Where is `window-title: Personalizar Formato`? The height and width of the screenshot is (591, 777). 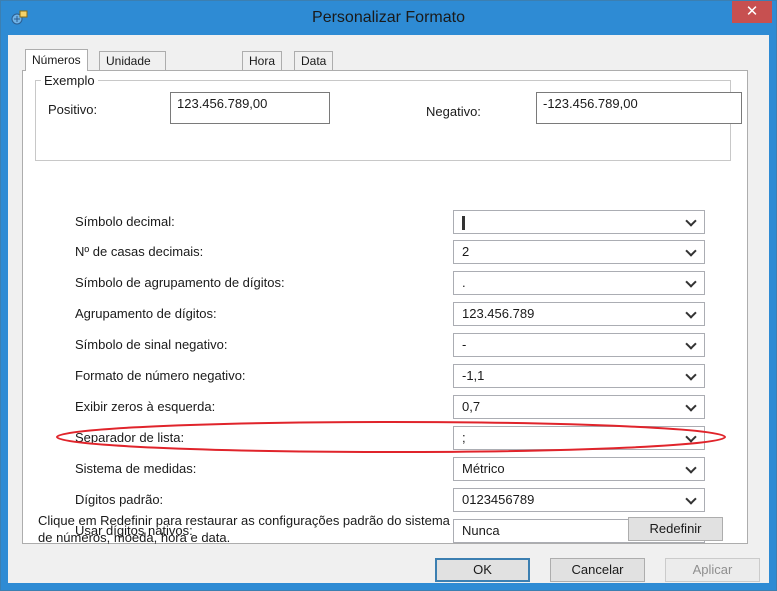 window-title: Personalizar Formato is located at coordinates (388, 17).